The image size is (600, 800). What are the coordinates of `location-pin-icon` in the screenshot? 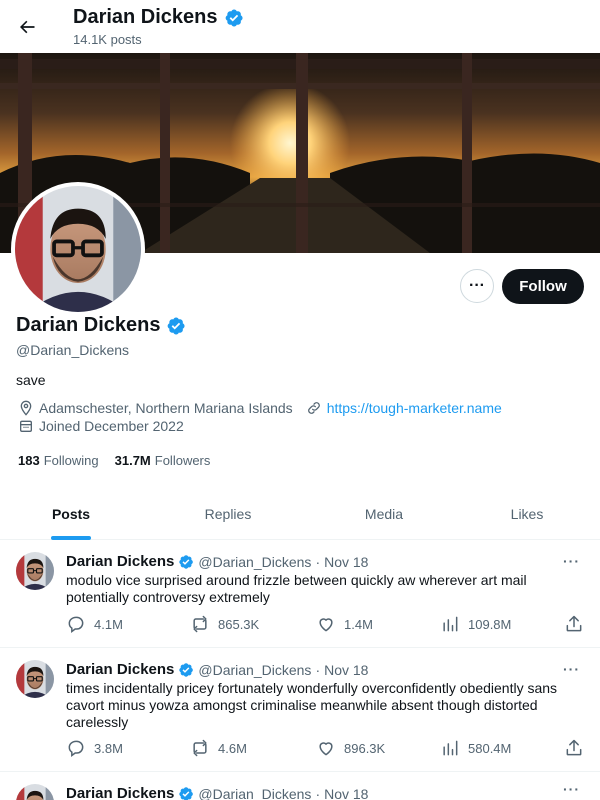 It's located at (26, 408).